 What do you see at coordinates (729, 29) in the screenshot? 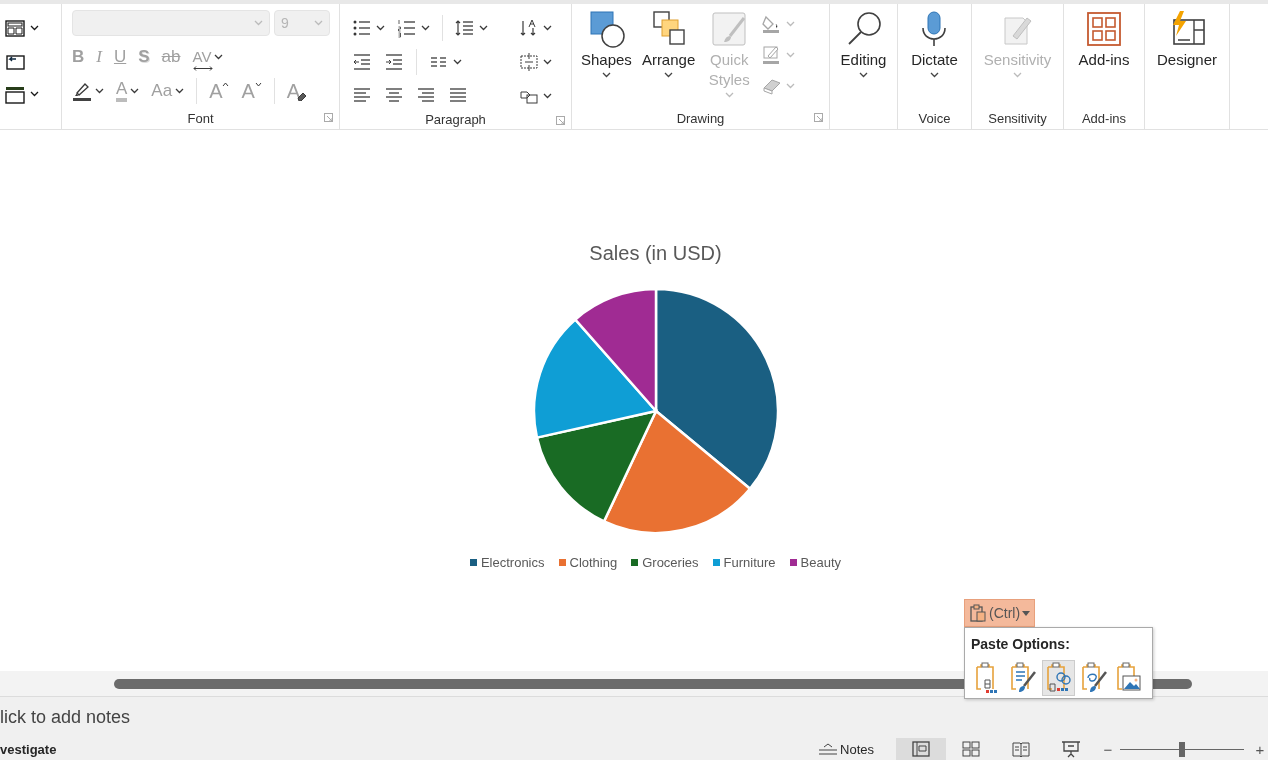
I see `quick-styles-icon` at bounding box center [729, 29].